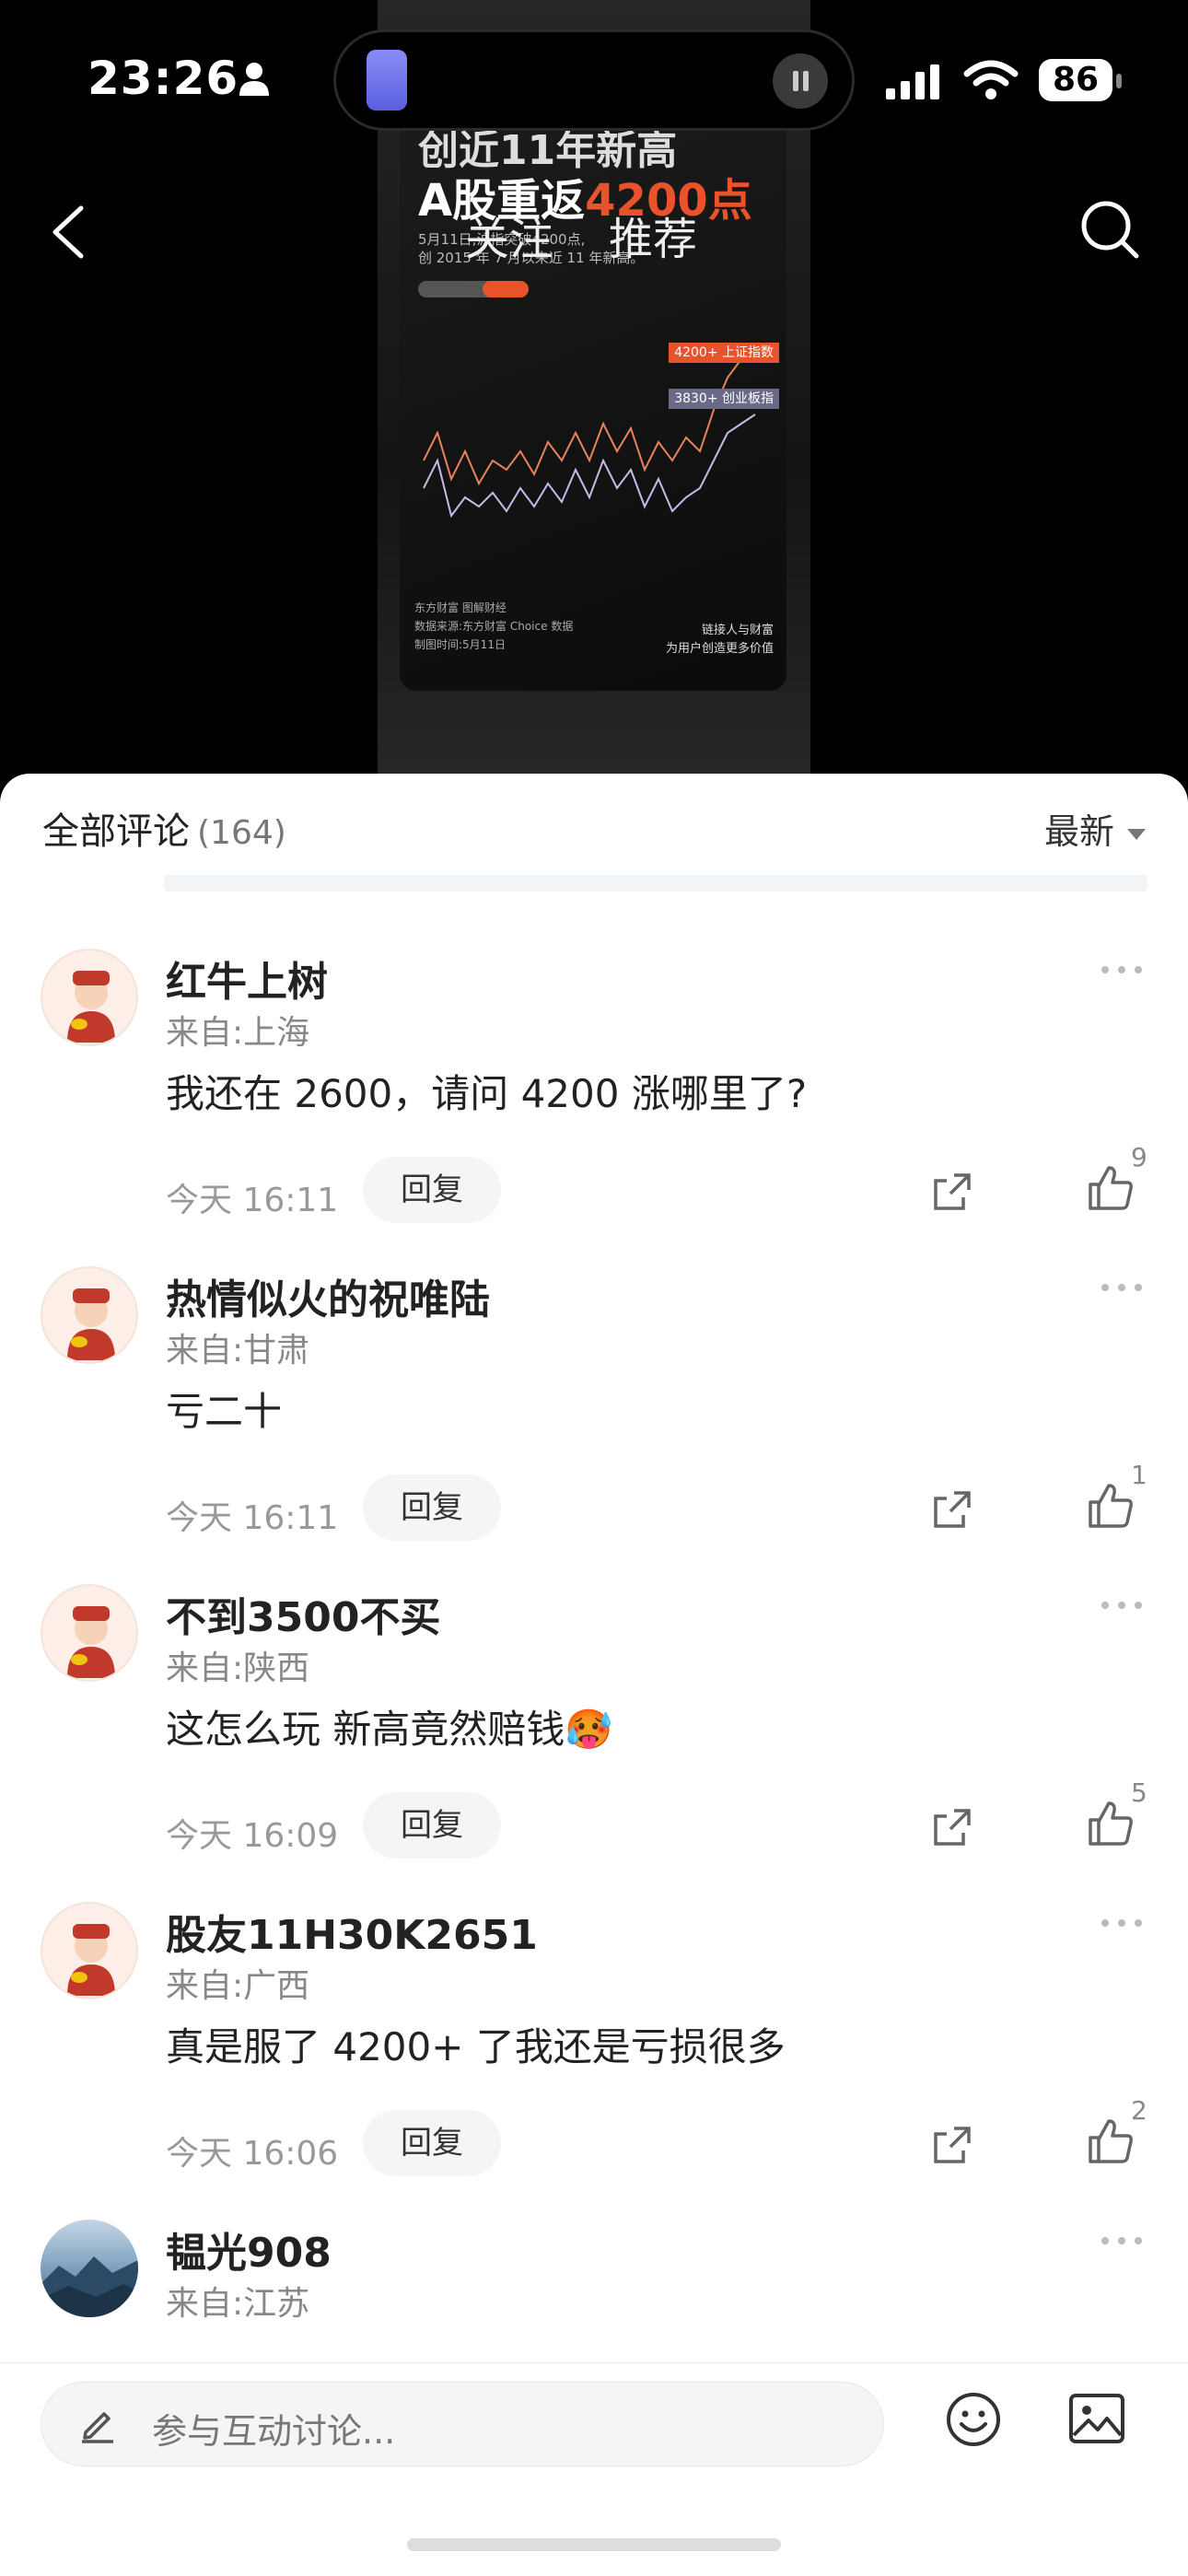 This screenshot has height=2576, width=1188. Describe the element at coordinates (594, 2544) in the screenshot. I see `home-indicator` at that location.